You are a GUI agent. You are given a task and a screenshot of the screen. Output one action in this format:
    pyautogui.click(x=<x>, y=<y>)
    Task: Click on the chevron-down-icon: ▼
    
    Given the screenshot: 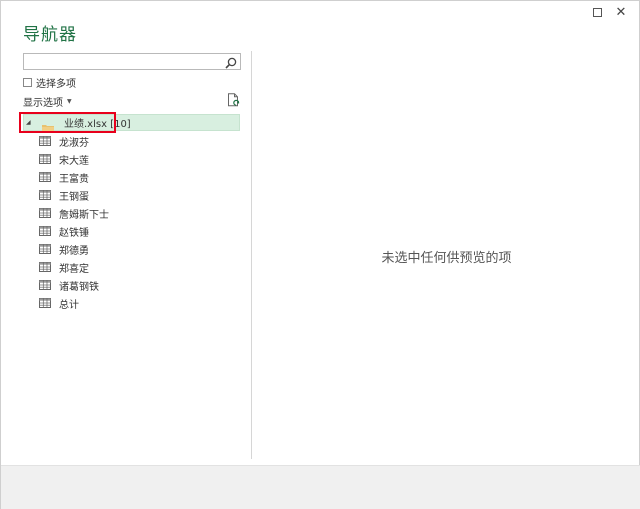 What is the action you would take?
    pyautogui.click(x=69, y=101)
    